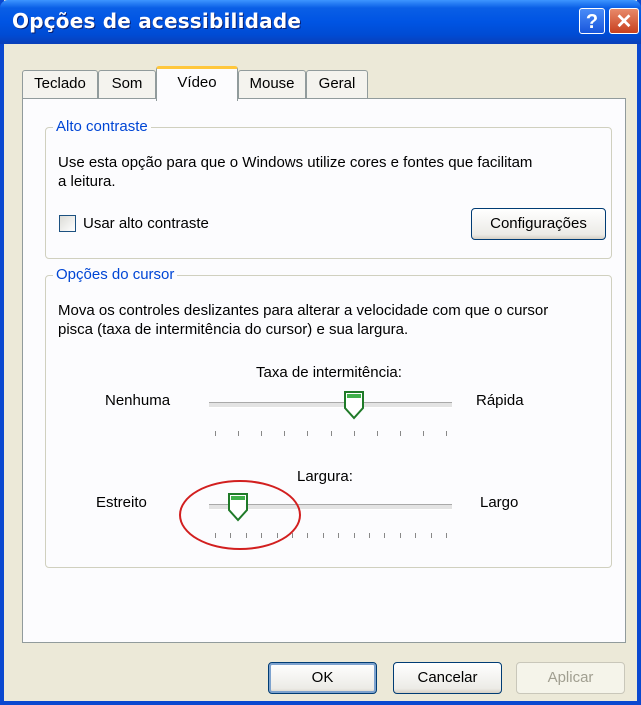  What do you see at coordinates (570, 678) in the screenshot?
I see `apply-button: Aplicar` at bounding box center [570, 678].